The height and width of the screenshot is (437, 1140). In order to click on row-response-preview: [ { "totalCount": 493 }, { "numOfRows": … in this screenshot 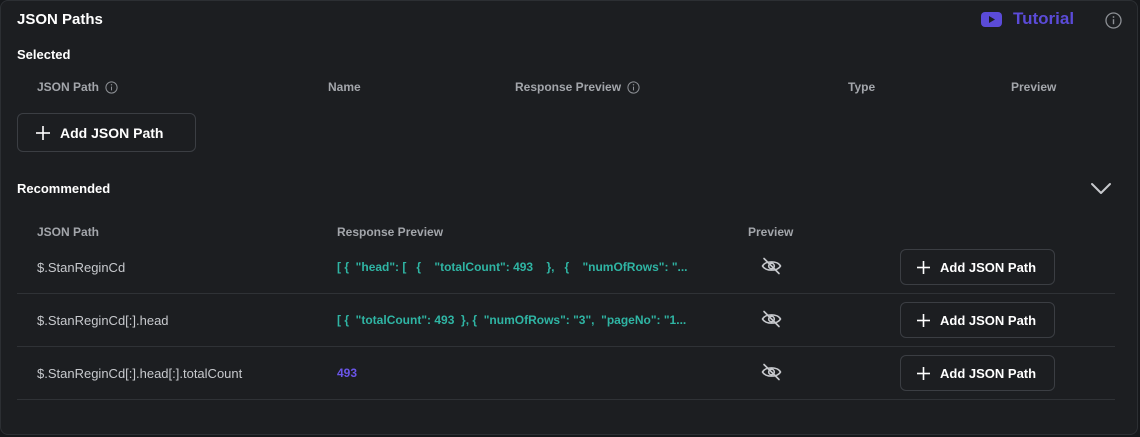, I will do `click(512, 320)`.